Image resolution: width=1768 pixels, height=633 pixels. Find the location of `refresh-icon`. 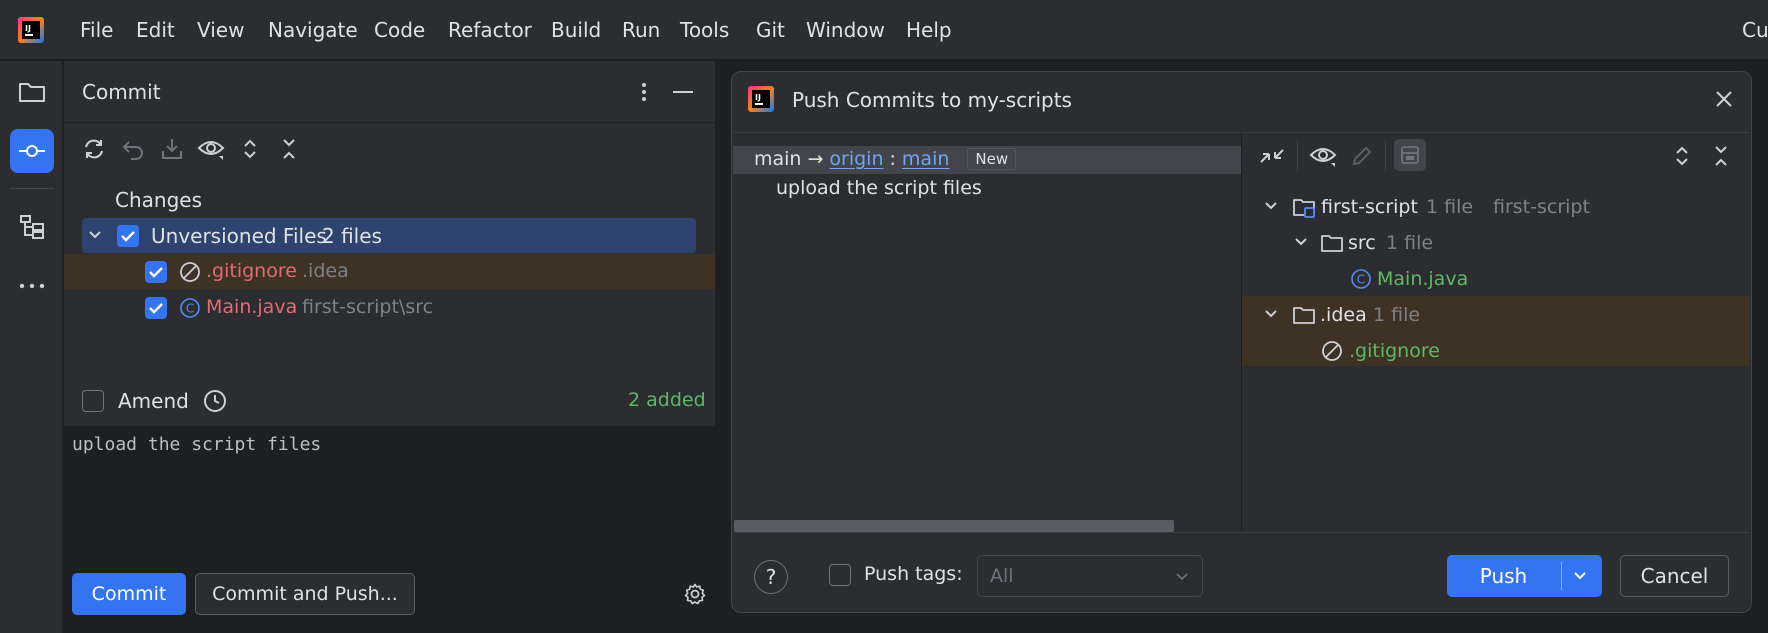

refresh-icon is located at coordinates (94, 149).